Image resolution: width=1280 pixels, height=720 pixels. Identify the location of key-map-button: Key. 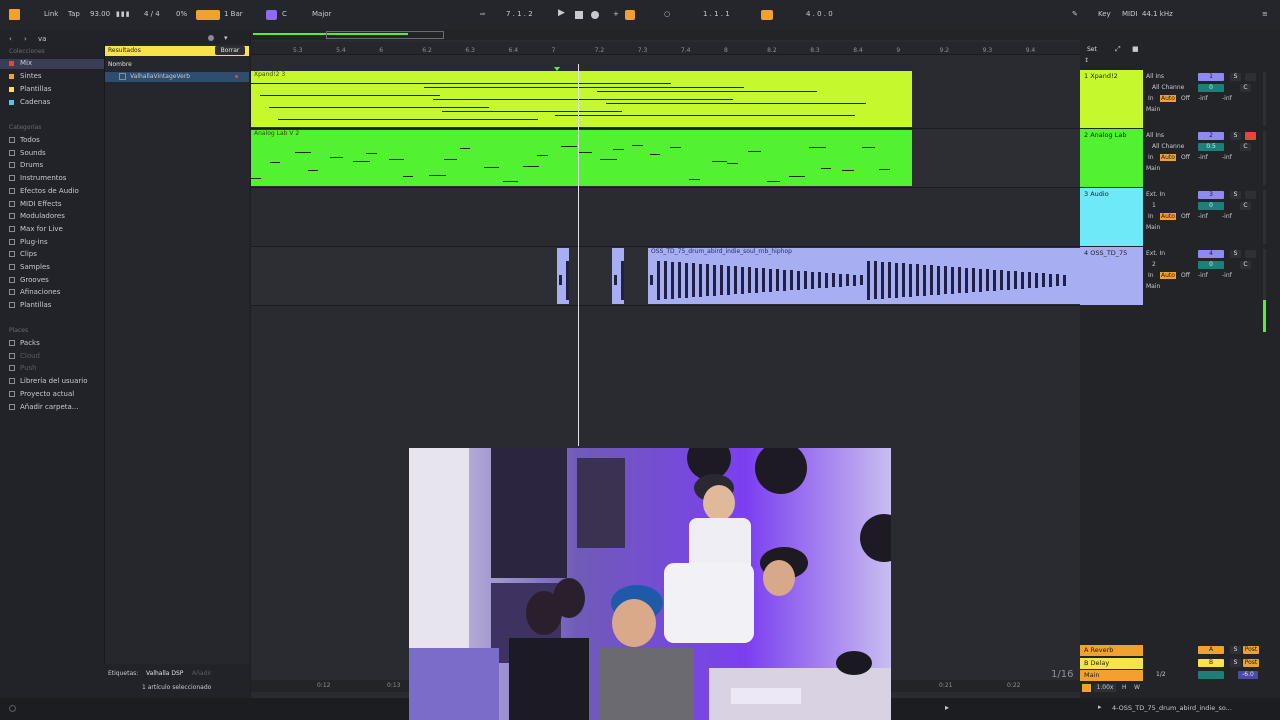
(1104, 14).